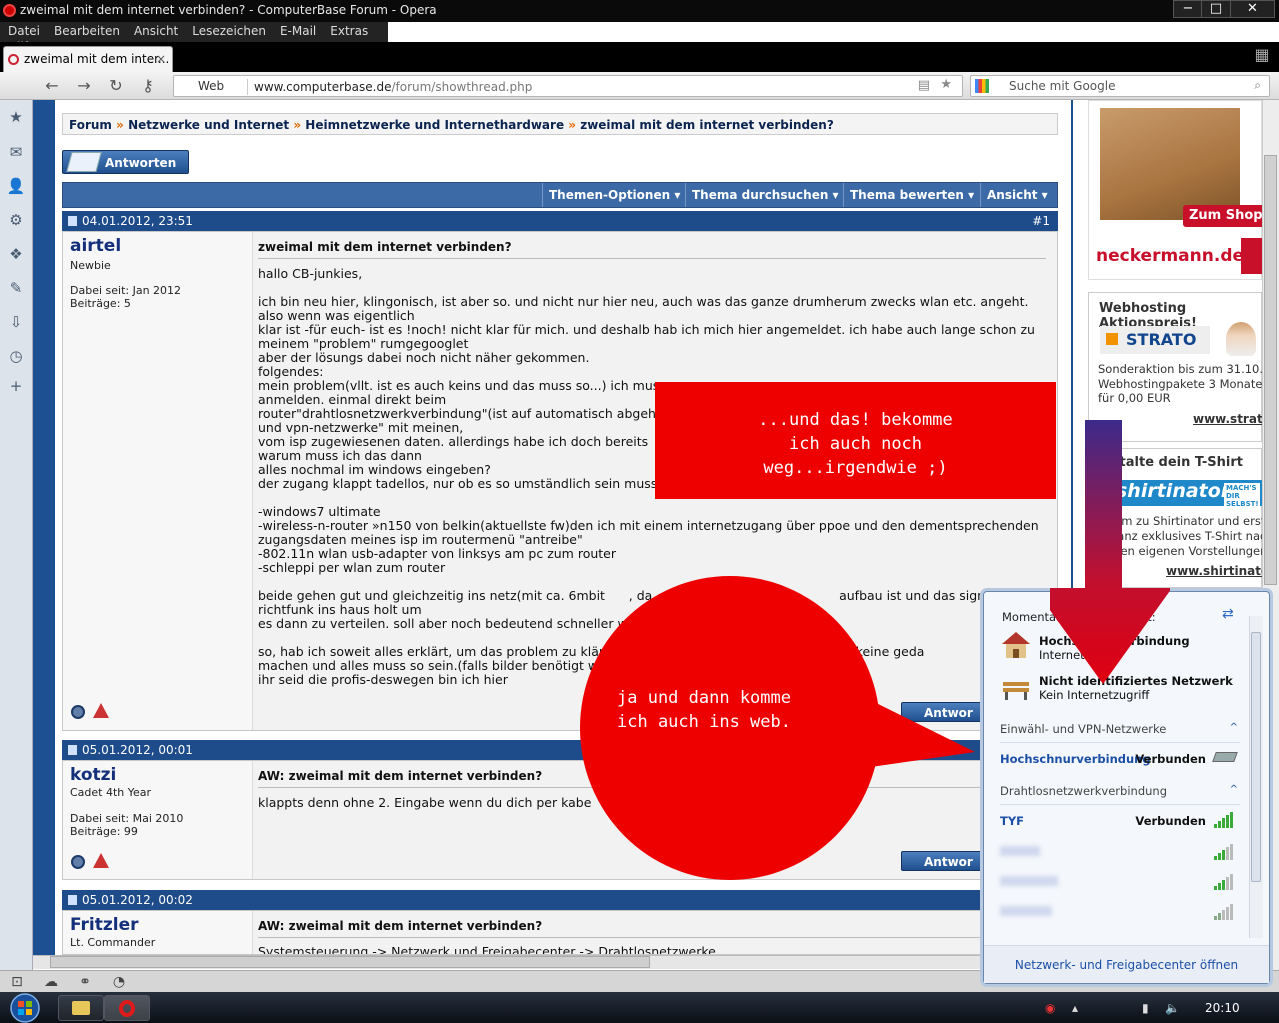 The height and width of the screenshot is (1023, 1279). I want to click on post-actions, so click(99, 713).